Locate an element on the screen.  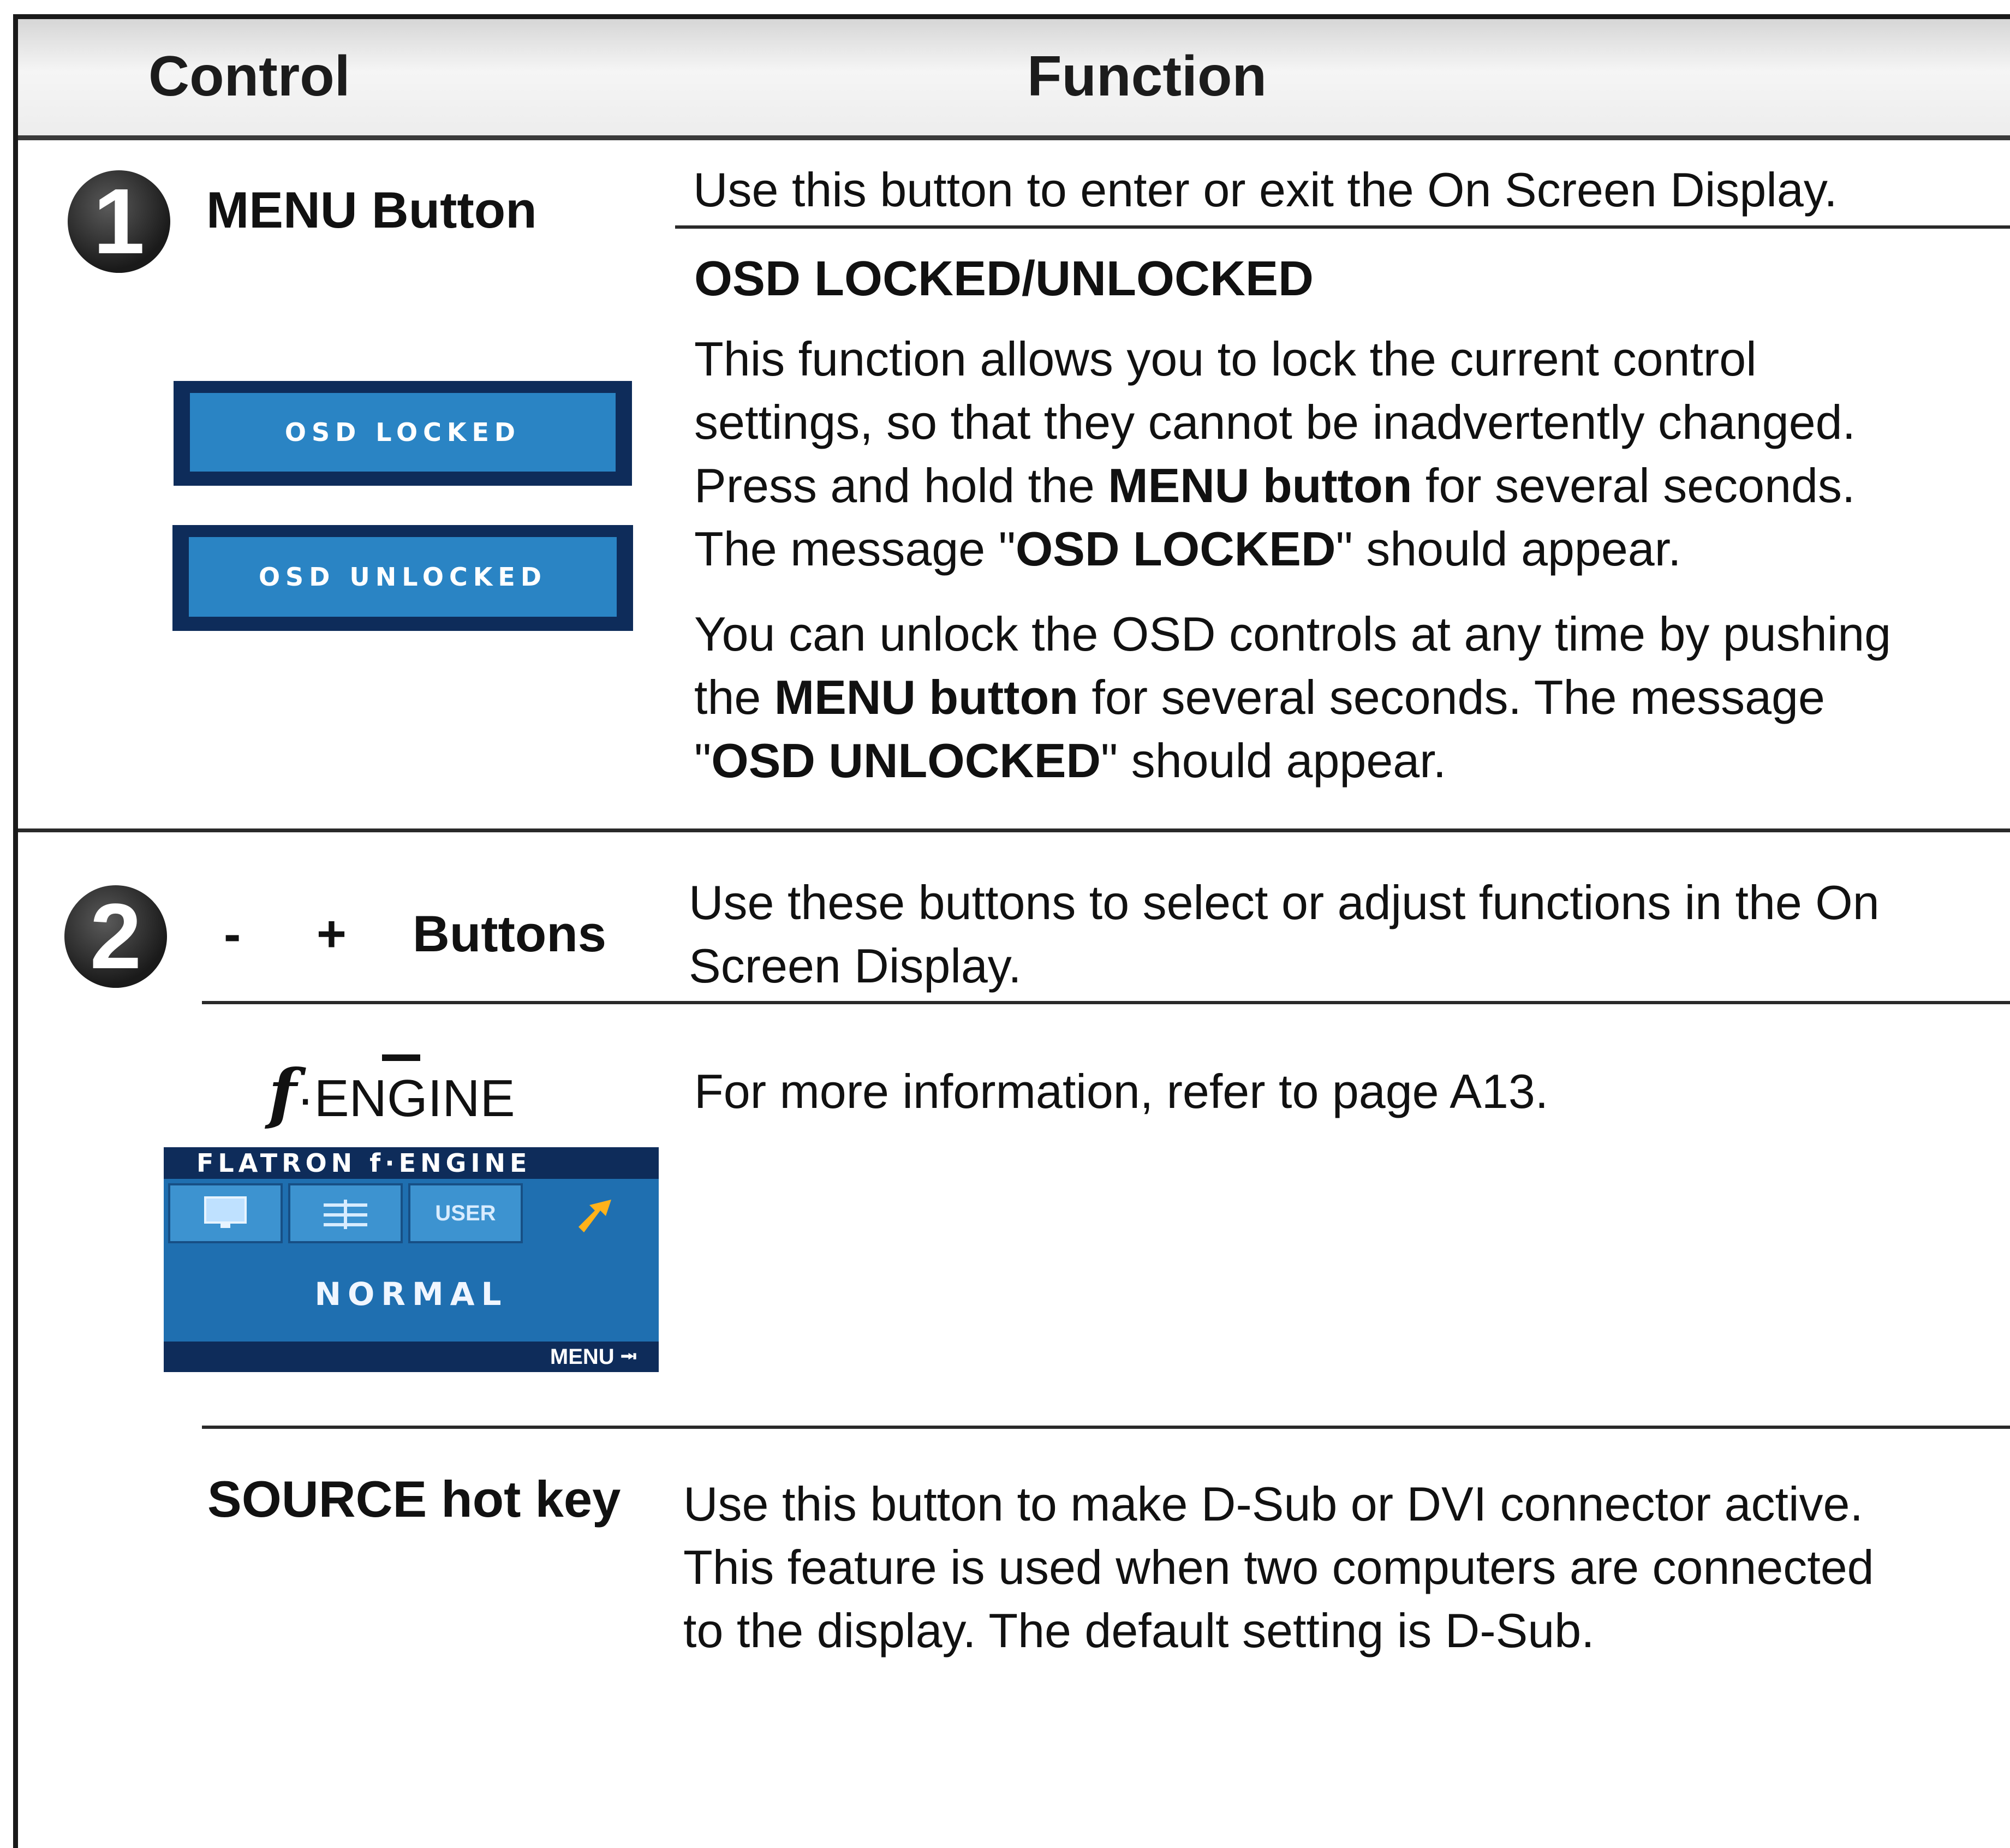
row-divider is located at coordinates (1014, 830).